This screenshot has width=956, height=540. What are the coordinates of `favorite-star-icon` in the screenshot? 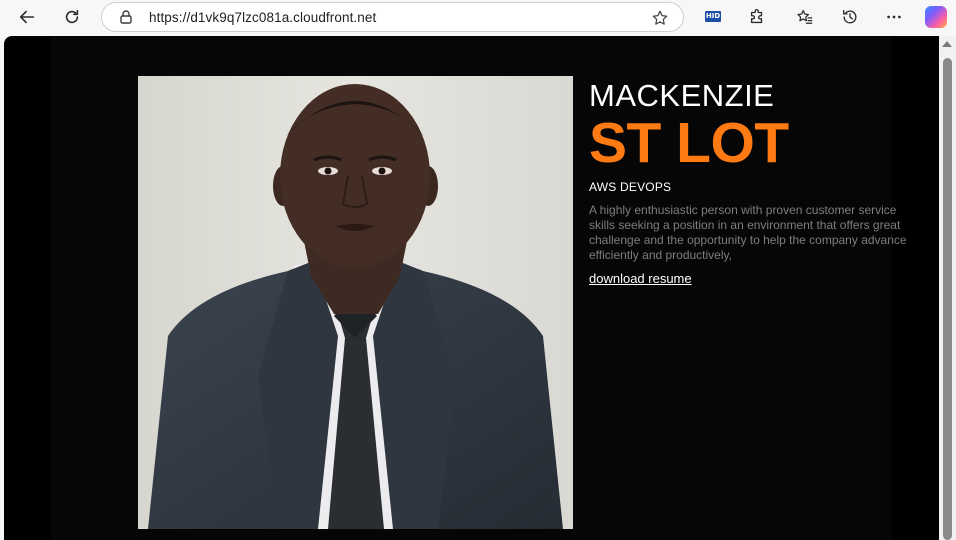 It's located at (660, 18).